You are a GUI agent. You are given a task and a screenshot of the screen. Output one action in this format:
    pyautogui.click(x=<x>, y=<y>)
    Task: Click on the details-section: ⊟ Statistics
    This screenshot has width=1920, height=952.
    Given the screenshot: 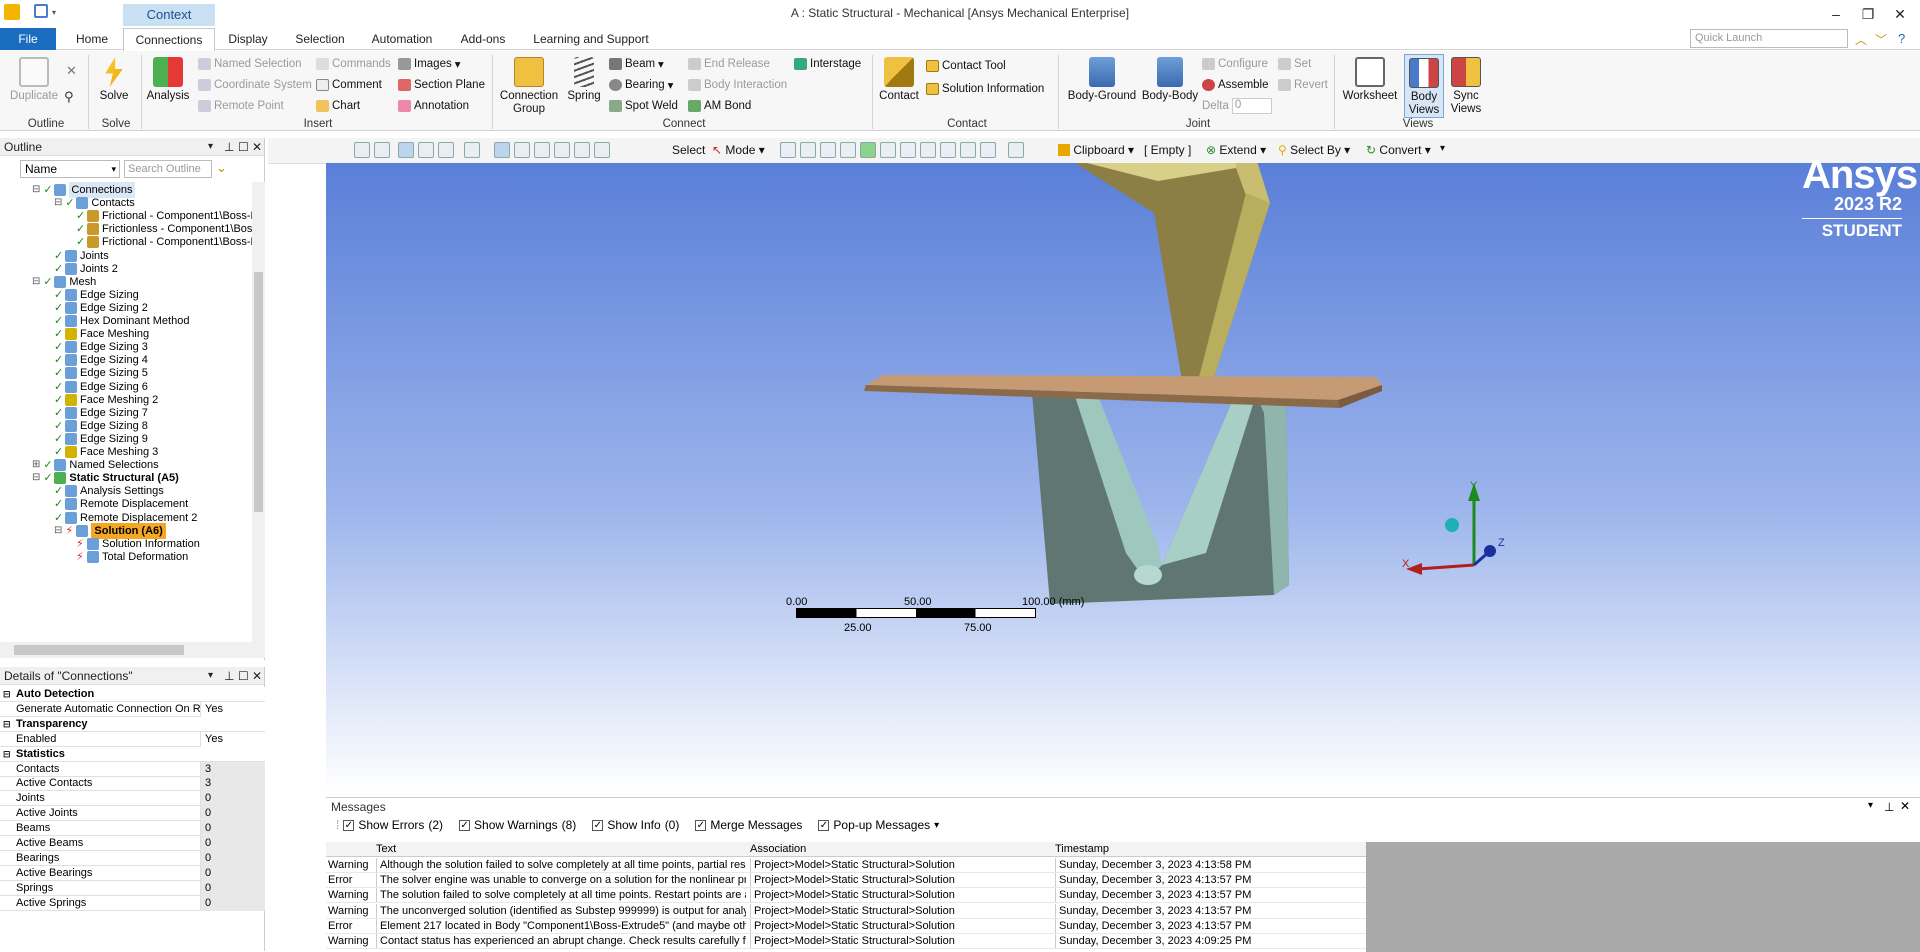 What is the action you would take?
    pyautogui.click(x=132, y=754)
    